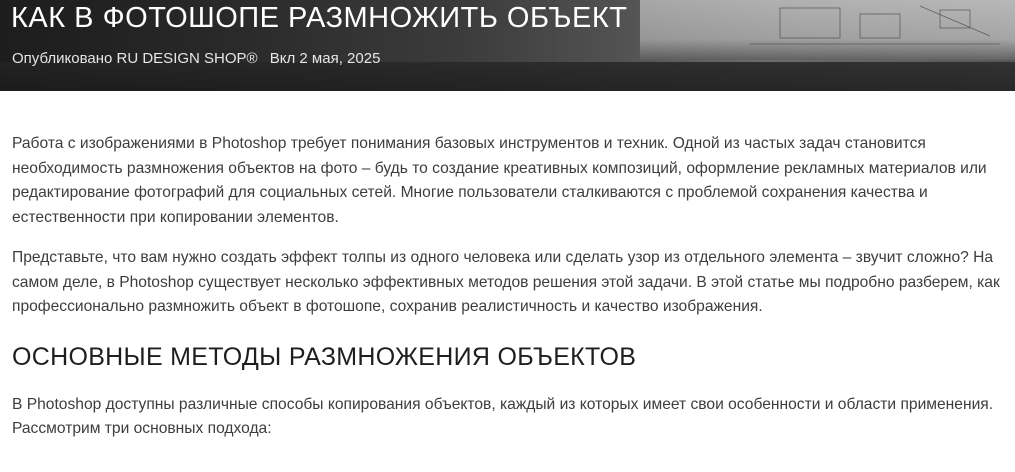 The image size is (1015, 472). Describe the element at coordinates (319, 18) in the screenshot. I see `article-title: КАК В ФОТОШОПЕ РАЗМНОЖИТЬ ОБЪЕКТ` at that location.